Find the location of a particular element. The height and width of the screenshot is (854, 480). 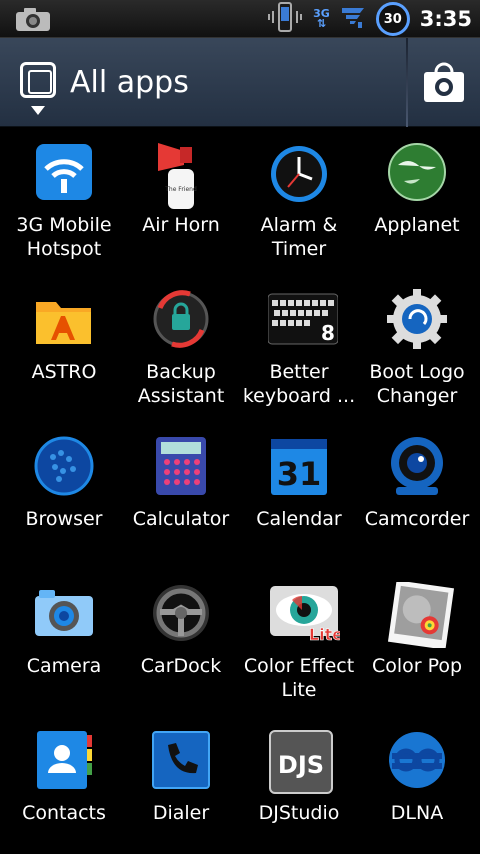

dj-logo-text: DJS is located at coordinates (301, 765).